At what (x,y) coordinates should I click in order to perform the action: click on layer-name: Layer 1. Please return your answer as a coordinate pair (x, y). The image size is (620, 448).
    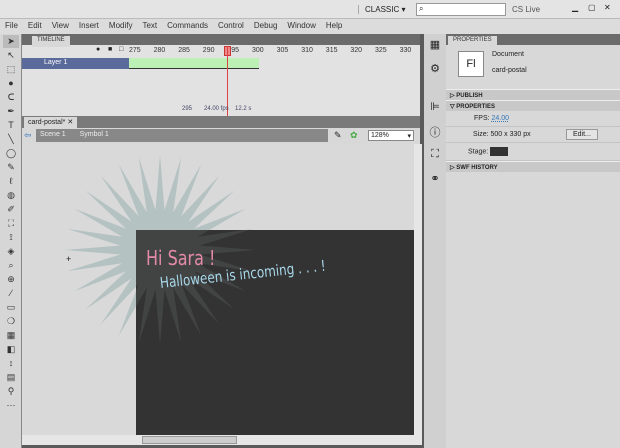
    Looking at the image, I should click on (55, 62).